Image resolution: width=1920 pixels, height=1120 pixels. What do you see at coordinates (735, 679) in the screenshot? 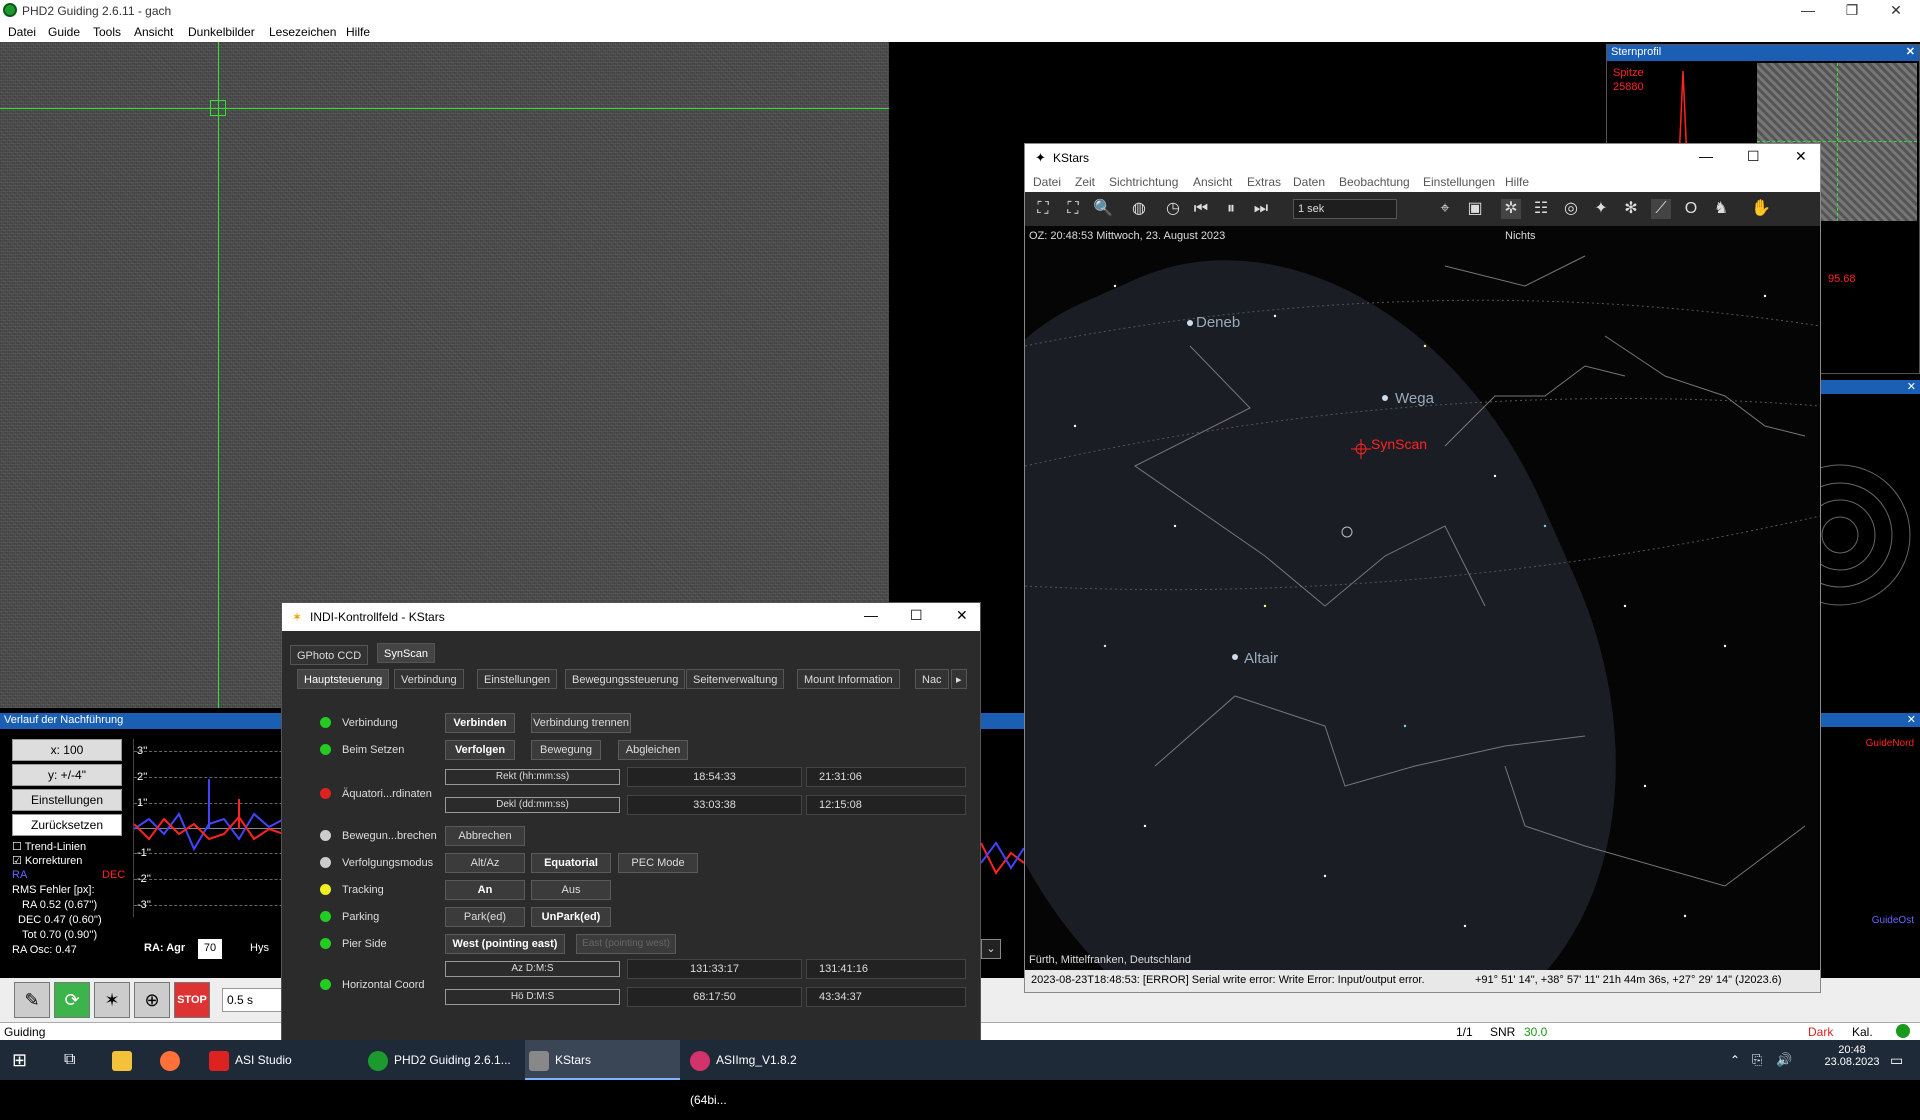
I see `tab-seitenverwaltung: Seitenverwaltung` at bounding box center [735, 679].